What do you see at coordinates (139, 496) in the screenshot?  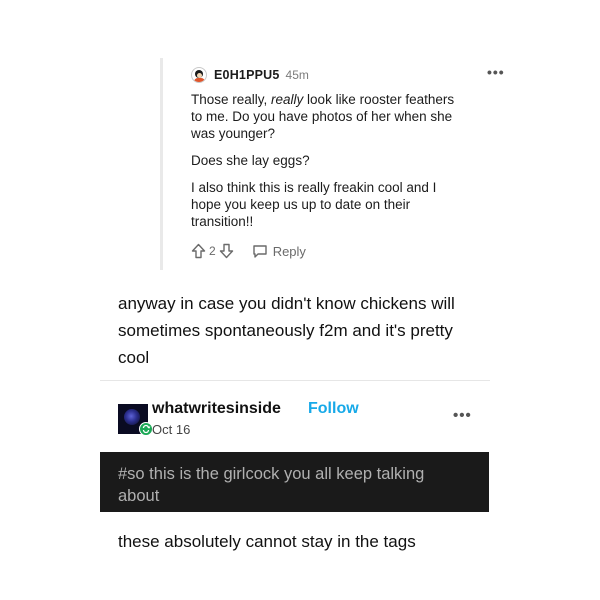 I see `tag-line: about` at bounding box center [139, 496].